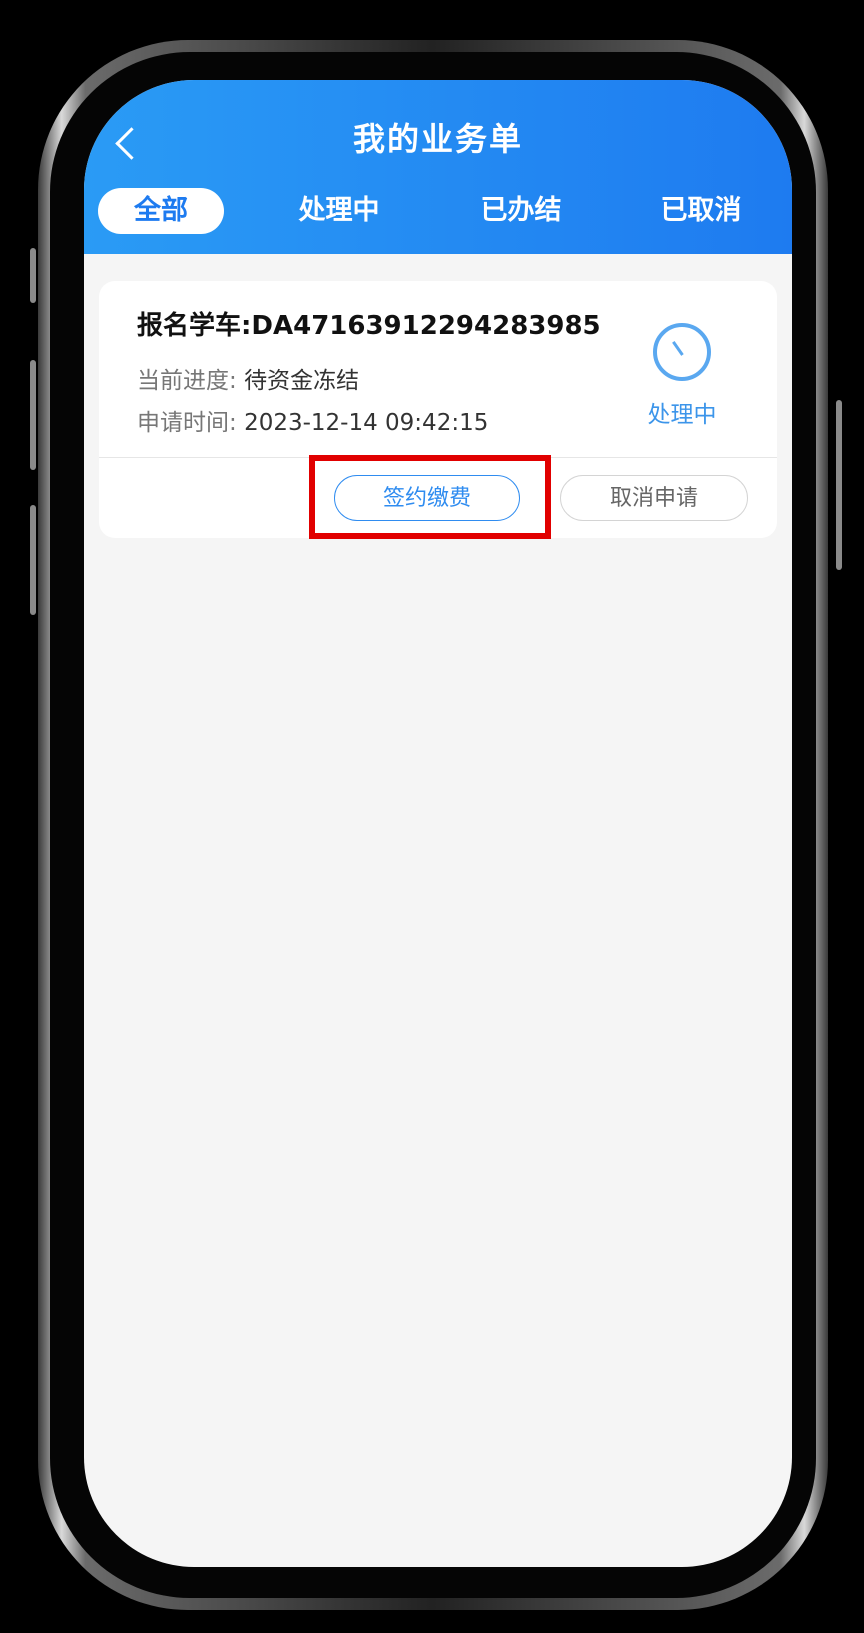  I want to click on apply-time-label: 申请时间:, so click(187, 423).